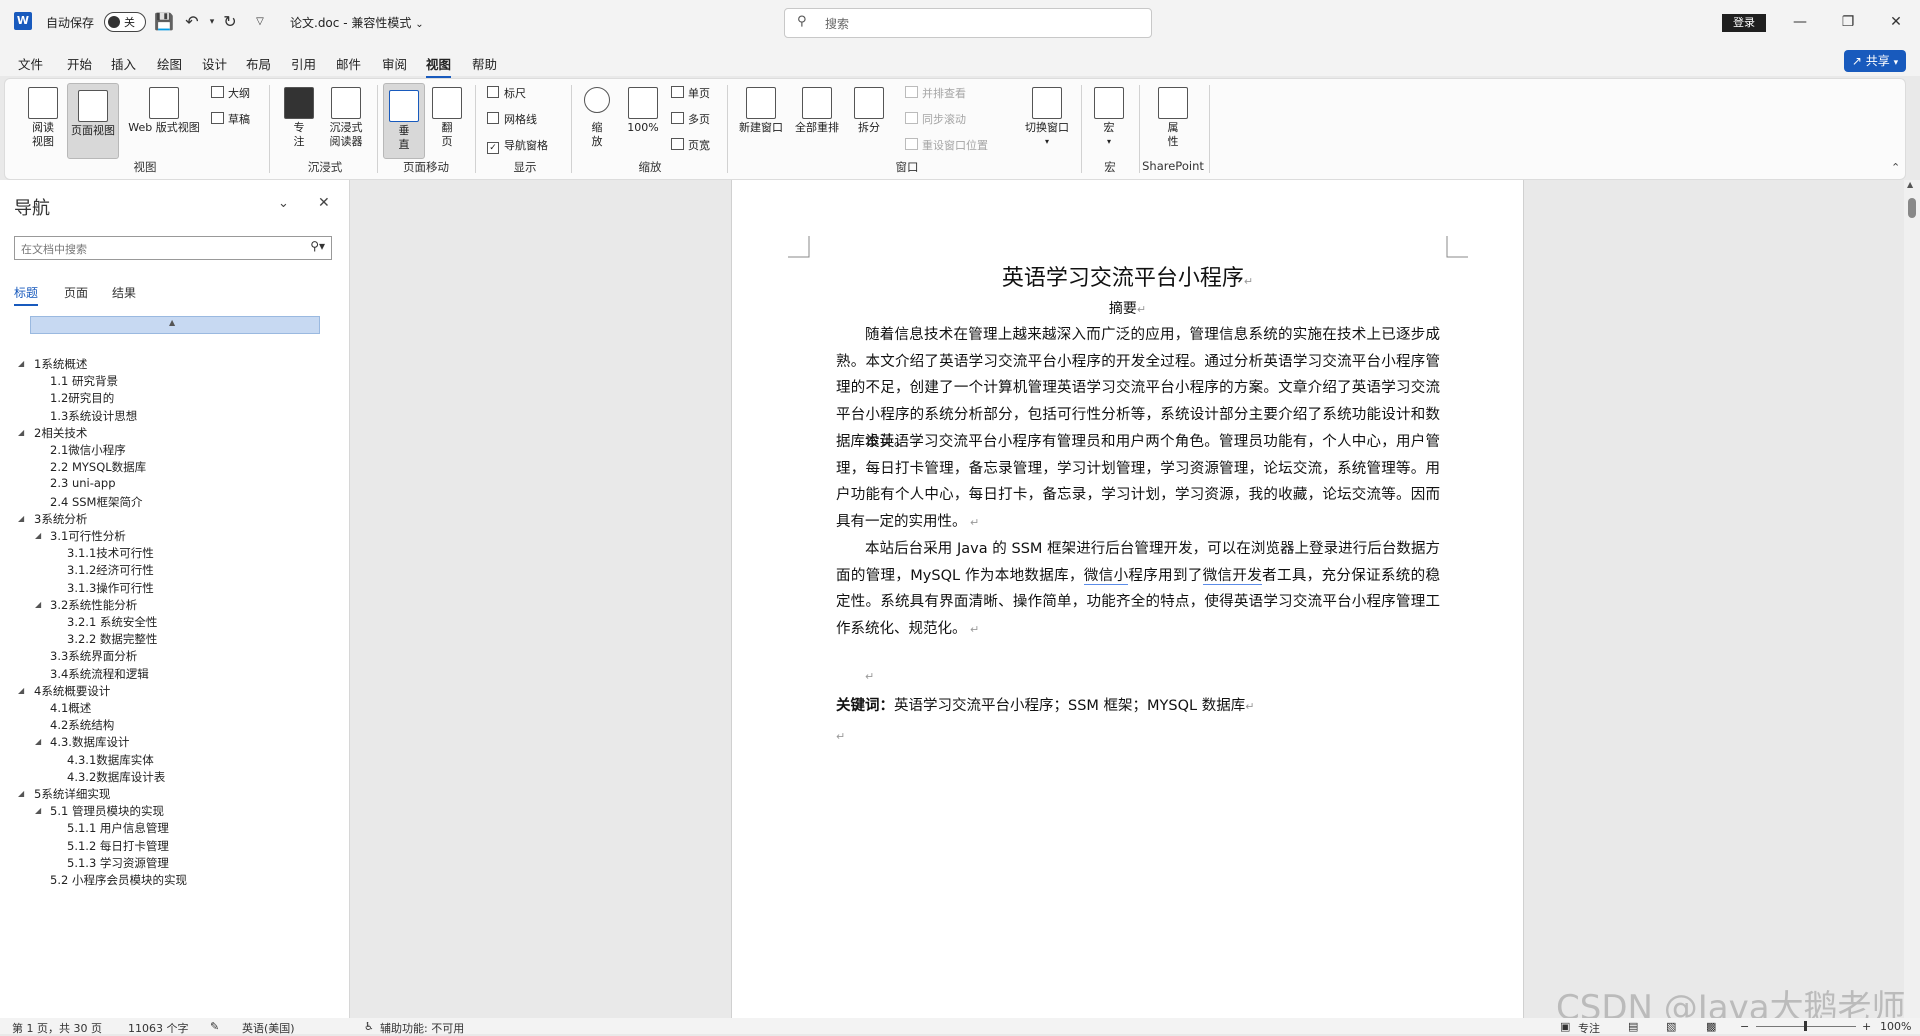 The width and height of the screenshot is (1920, 1036). What do you see at coordinates (690, 146) in the screenshot?
I see `page-width-button: 页宽` at bounding box center [690, 146].